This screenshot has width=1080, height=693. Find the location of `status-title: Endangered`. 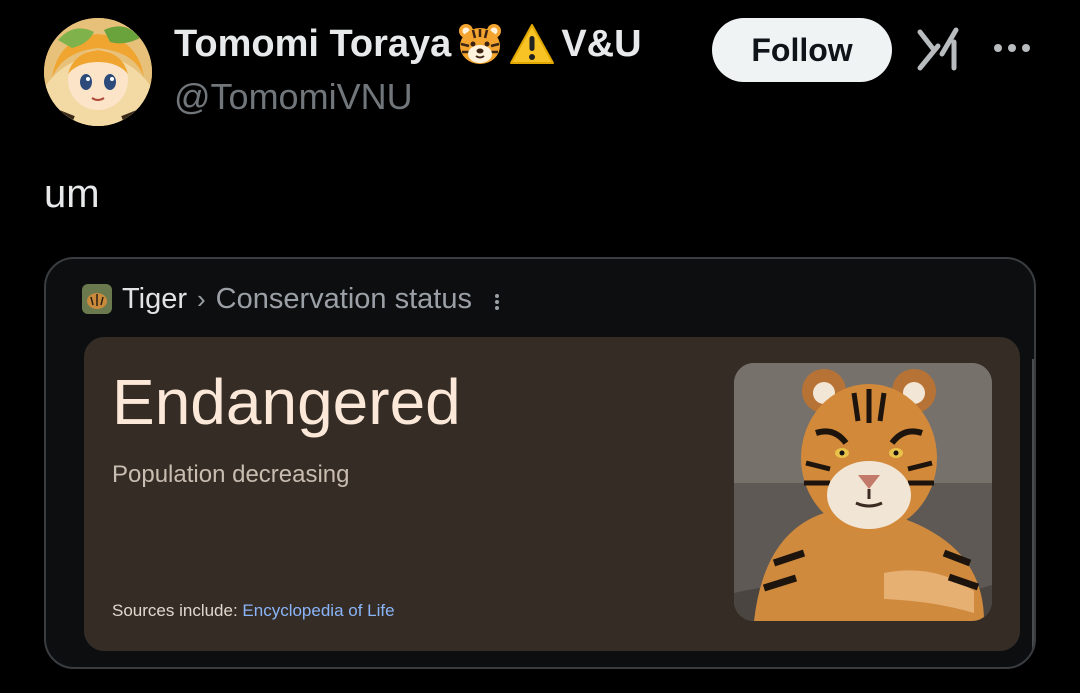

status-title: Endangered is located at coordinates (286, 402).